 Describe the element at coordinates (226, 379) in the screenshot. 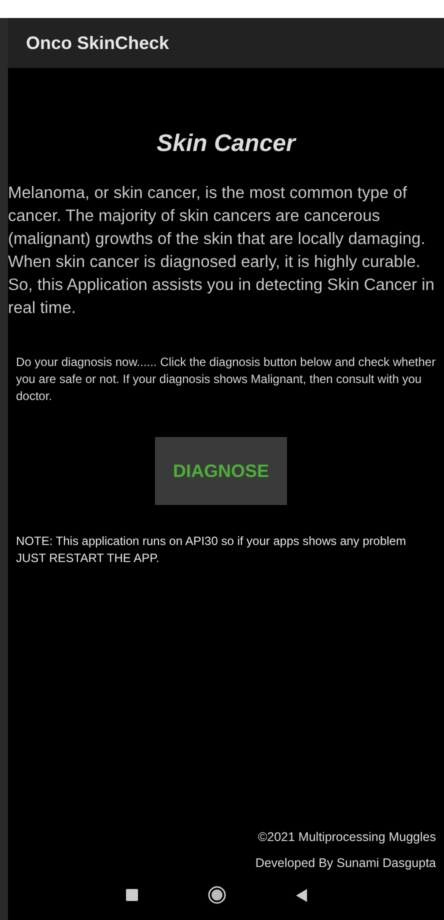

I see `instructions-paragraph: Do your diagnosis now...... Click the diagnosis button below and check whether you are safe or not. If your diagnosis shows Malignant, then consult with you doctor.` at that location.